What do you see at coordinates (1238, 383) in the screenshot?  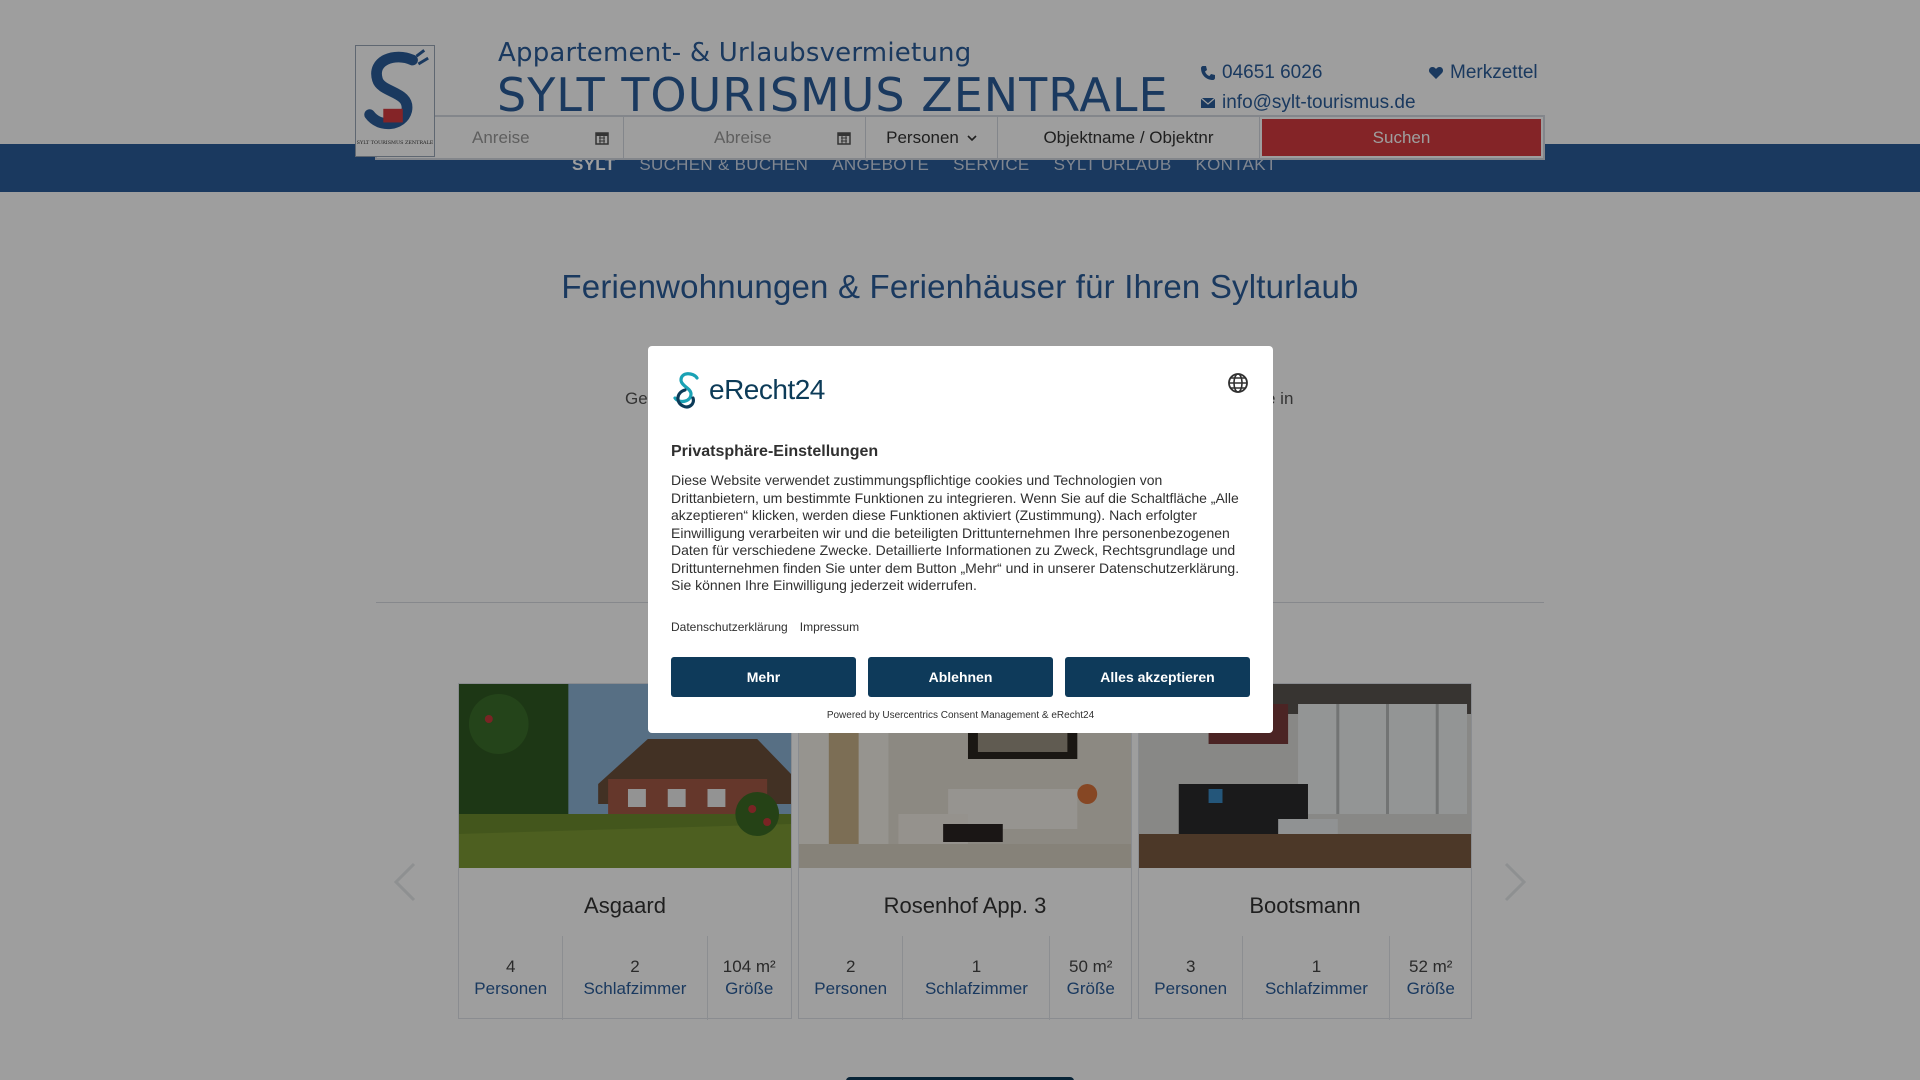 I see `globe-icon` at bounding box center [1238, 383].